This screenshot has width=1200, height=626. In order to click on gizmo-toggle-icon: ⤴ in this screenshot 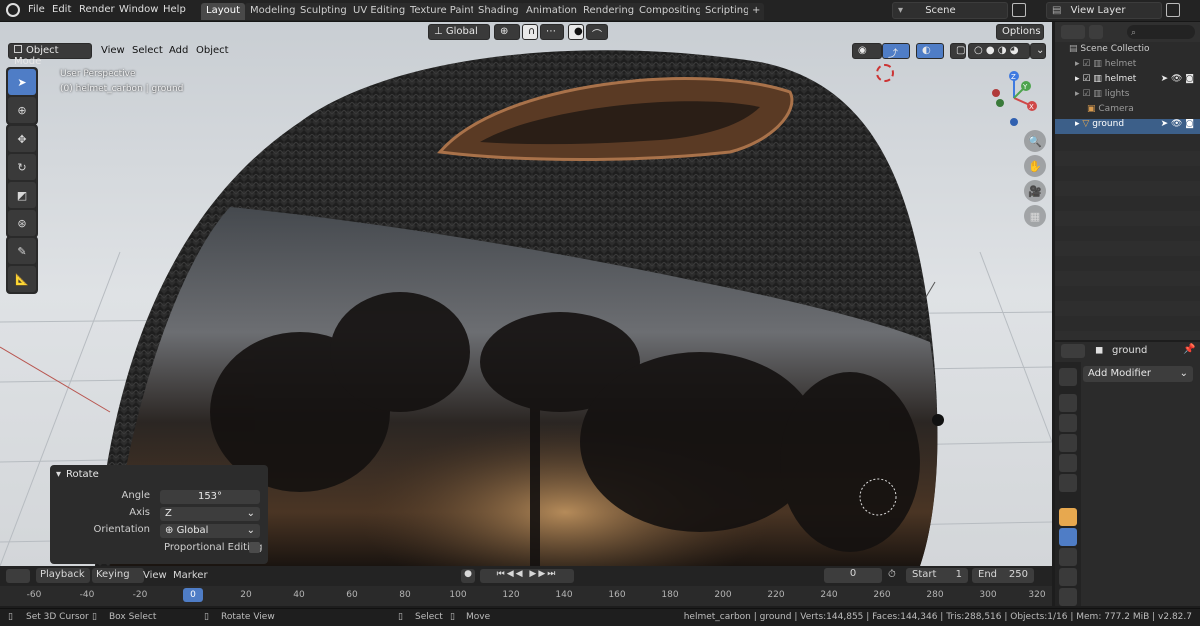, I will do `click(896, 51)`.